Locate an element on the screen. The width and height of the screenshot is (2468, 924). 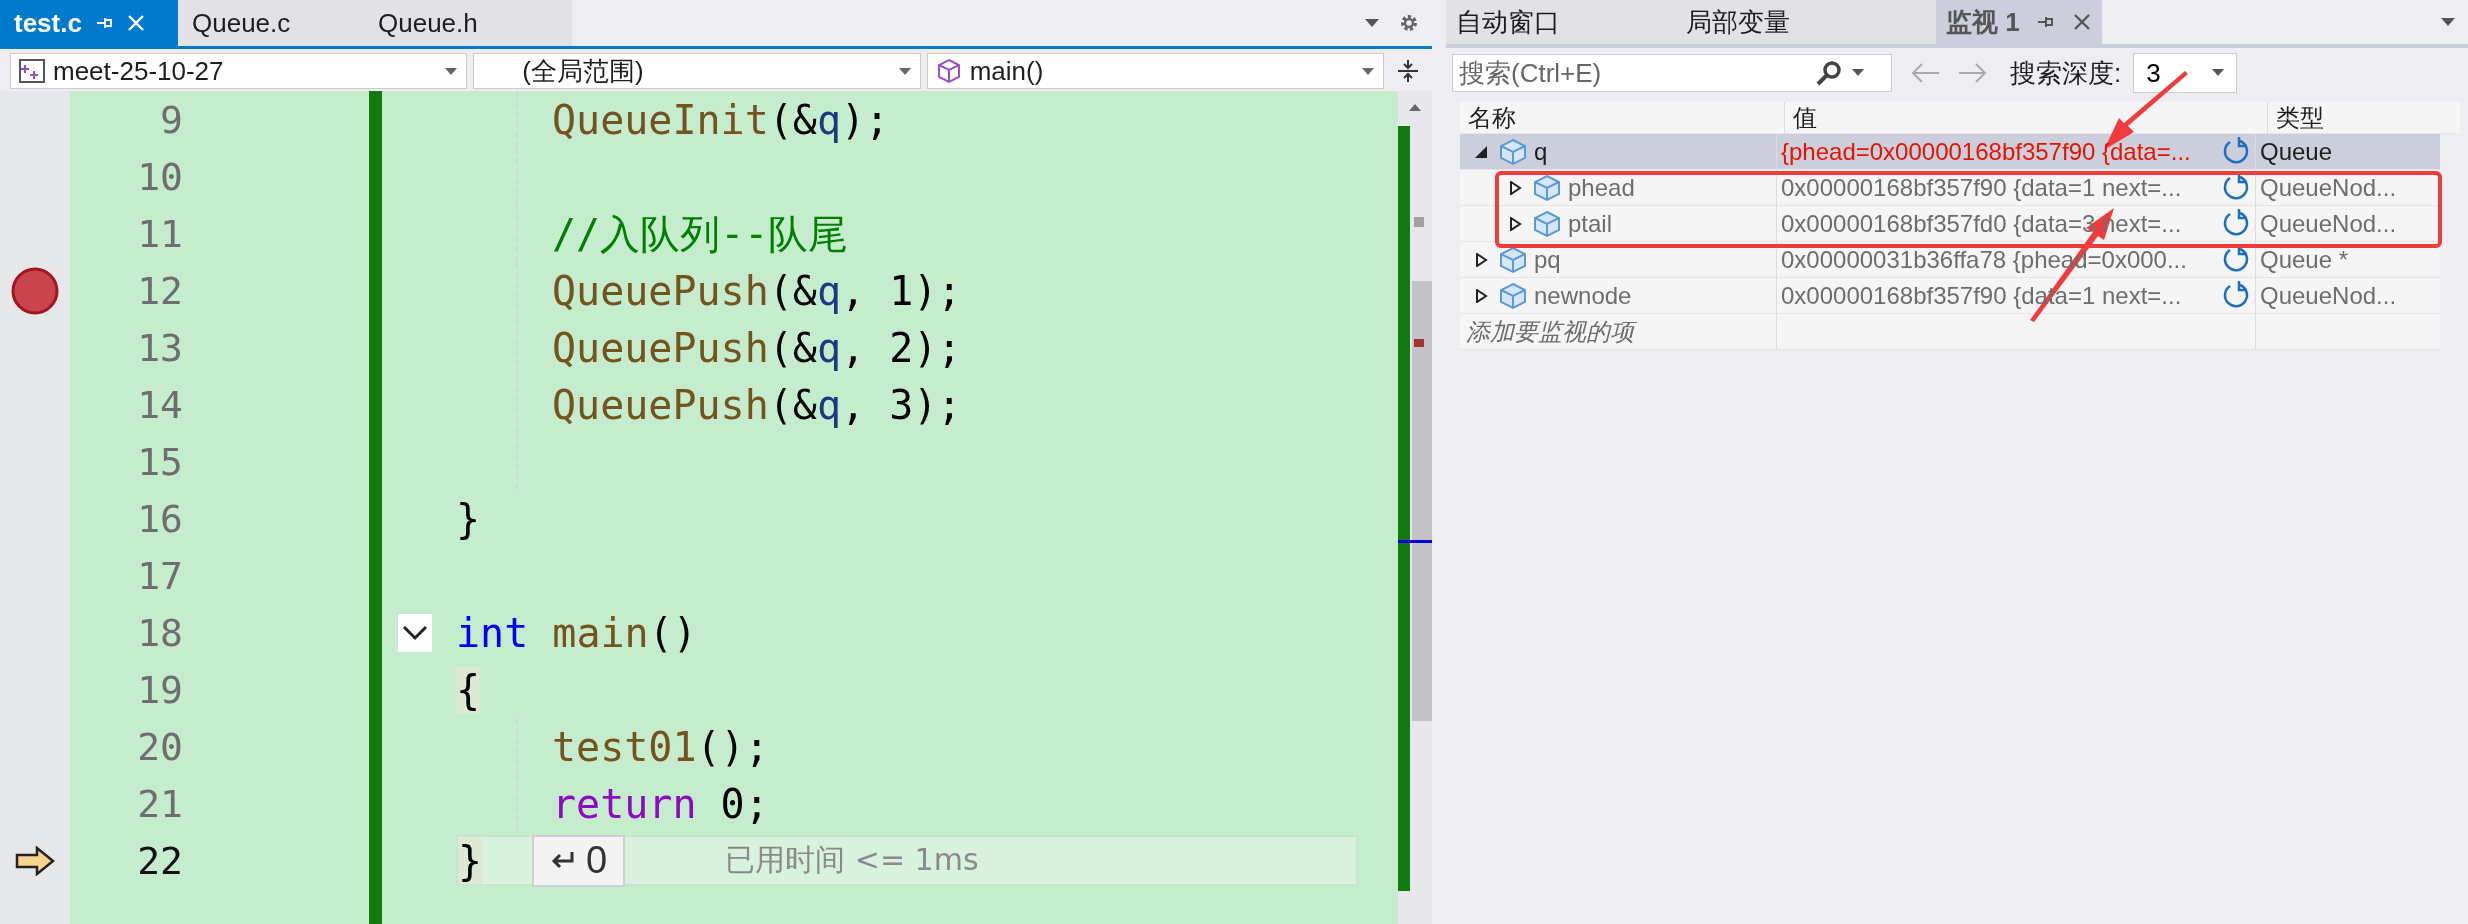
collapse-toggle is located at coordinates (415, 632).